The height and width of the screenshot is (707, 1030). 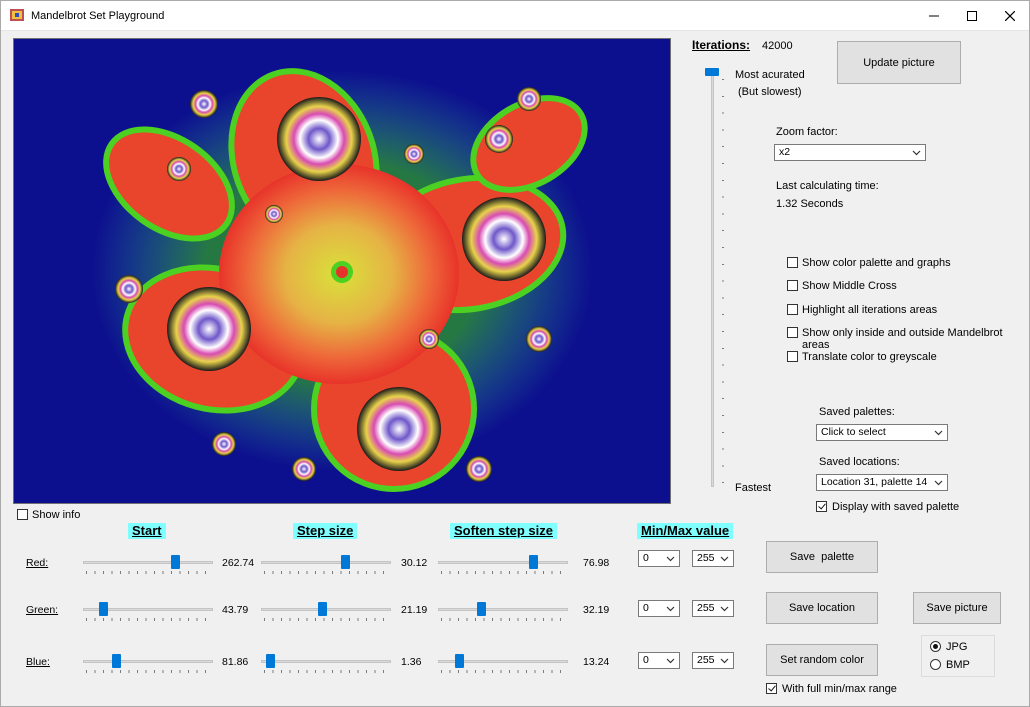 I want to click on saved-locations-value: Location 31, palette 14, so click(x=874, y=482).